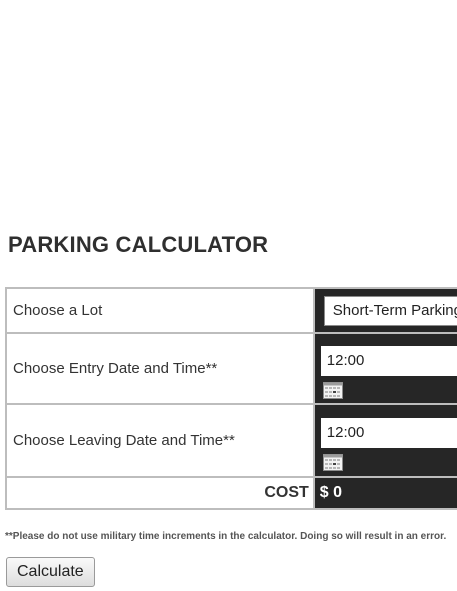 The height and width of the screenshot is (591, 457). I want to click on lot-label: Choose a Lot, so click(160, 310).